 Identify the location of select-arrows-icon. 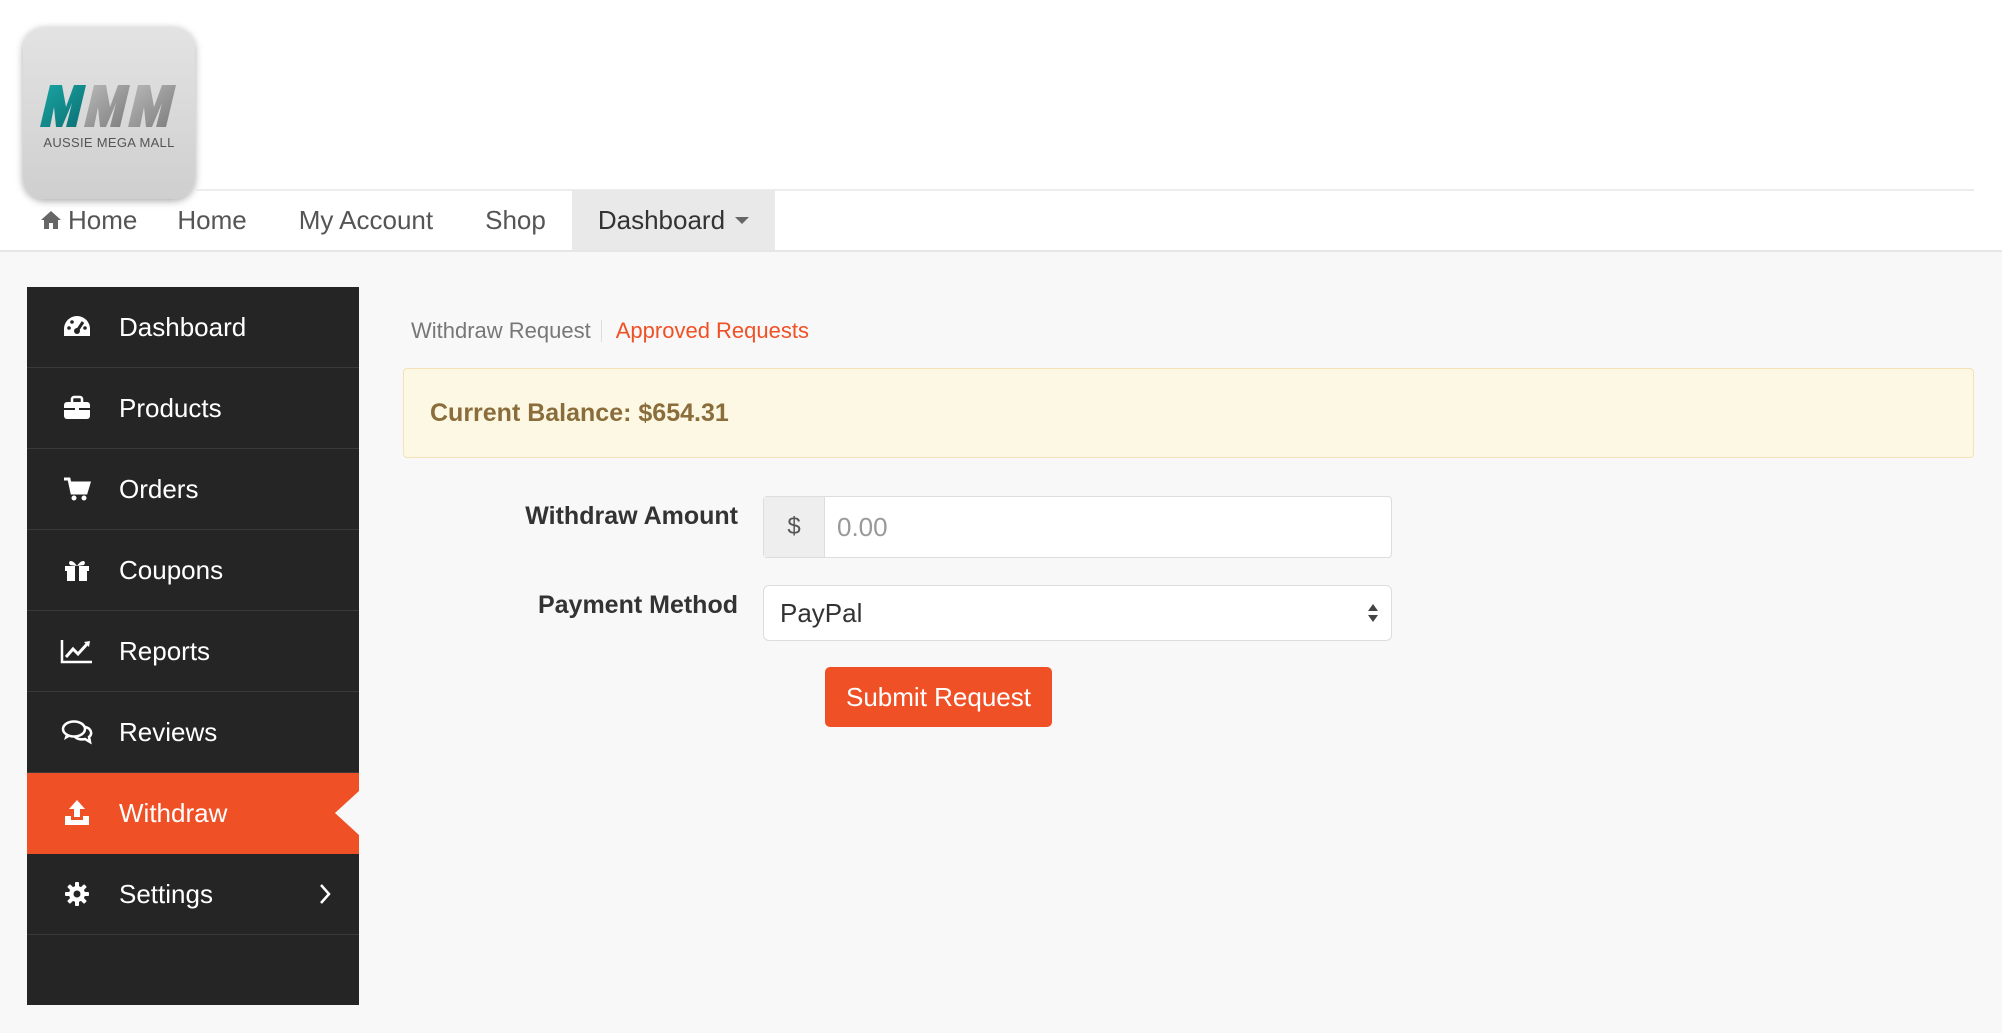
(1373, 613).